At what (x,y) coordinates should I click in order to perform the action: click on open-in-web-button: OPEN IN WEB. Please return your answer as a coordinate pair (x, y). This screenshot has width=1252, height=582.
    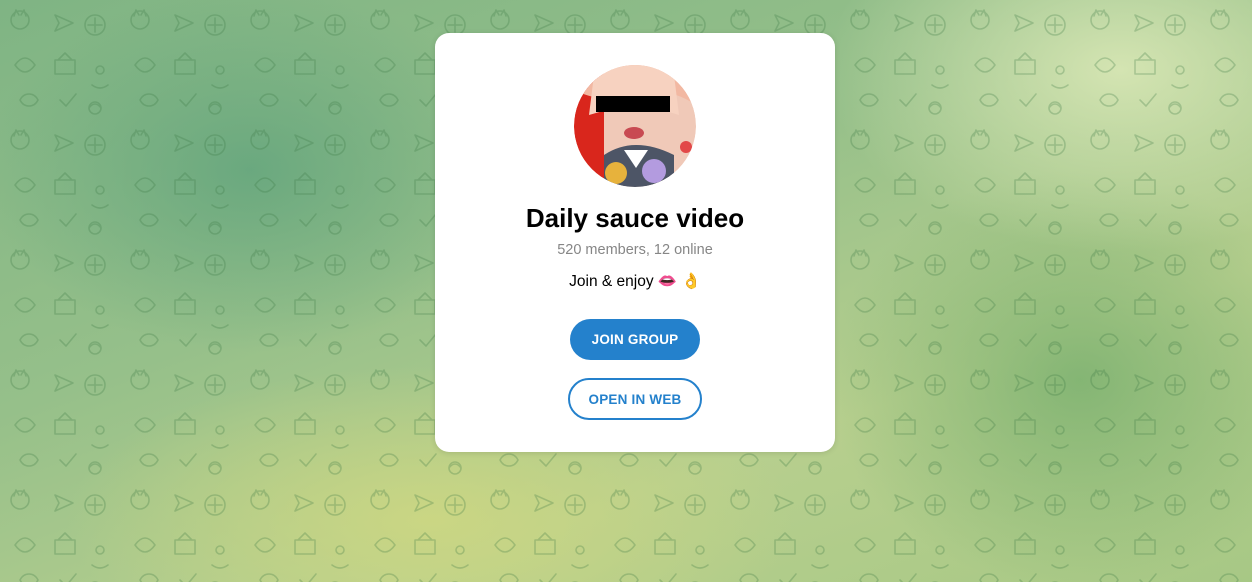
    Looking at the image, I should click on (635, 399).